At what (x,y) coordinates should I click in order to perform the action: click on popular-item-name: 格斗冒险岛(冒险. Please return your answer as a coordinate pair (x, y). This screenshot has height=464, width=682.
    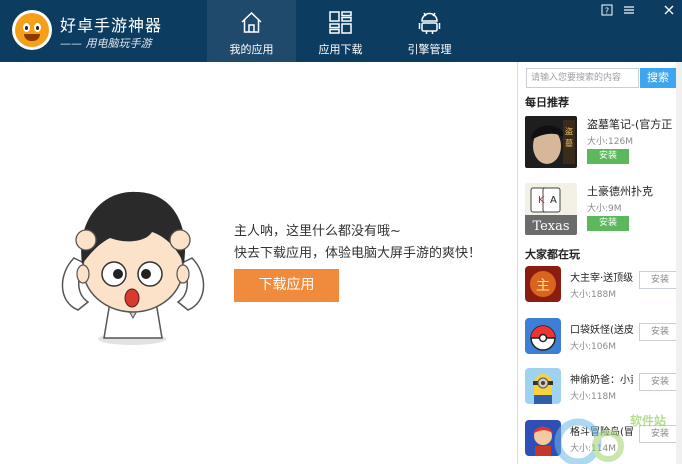
    Looking at the image, I should click on (601, 432).